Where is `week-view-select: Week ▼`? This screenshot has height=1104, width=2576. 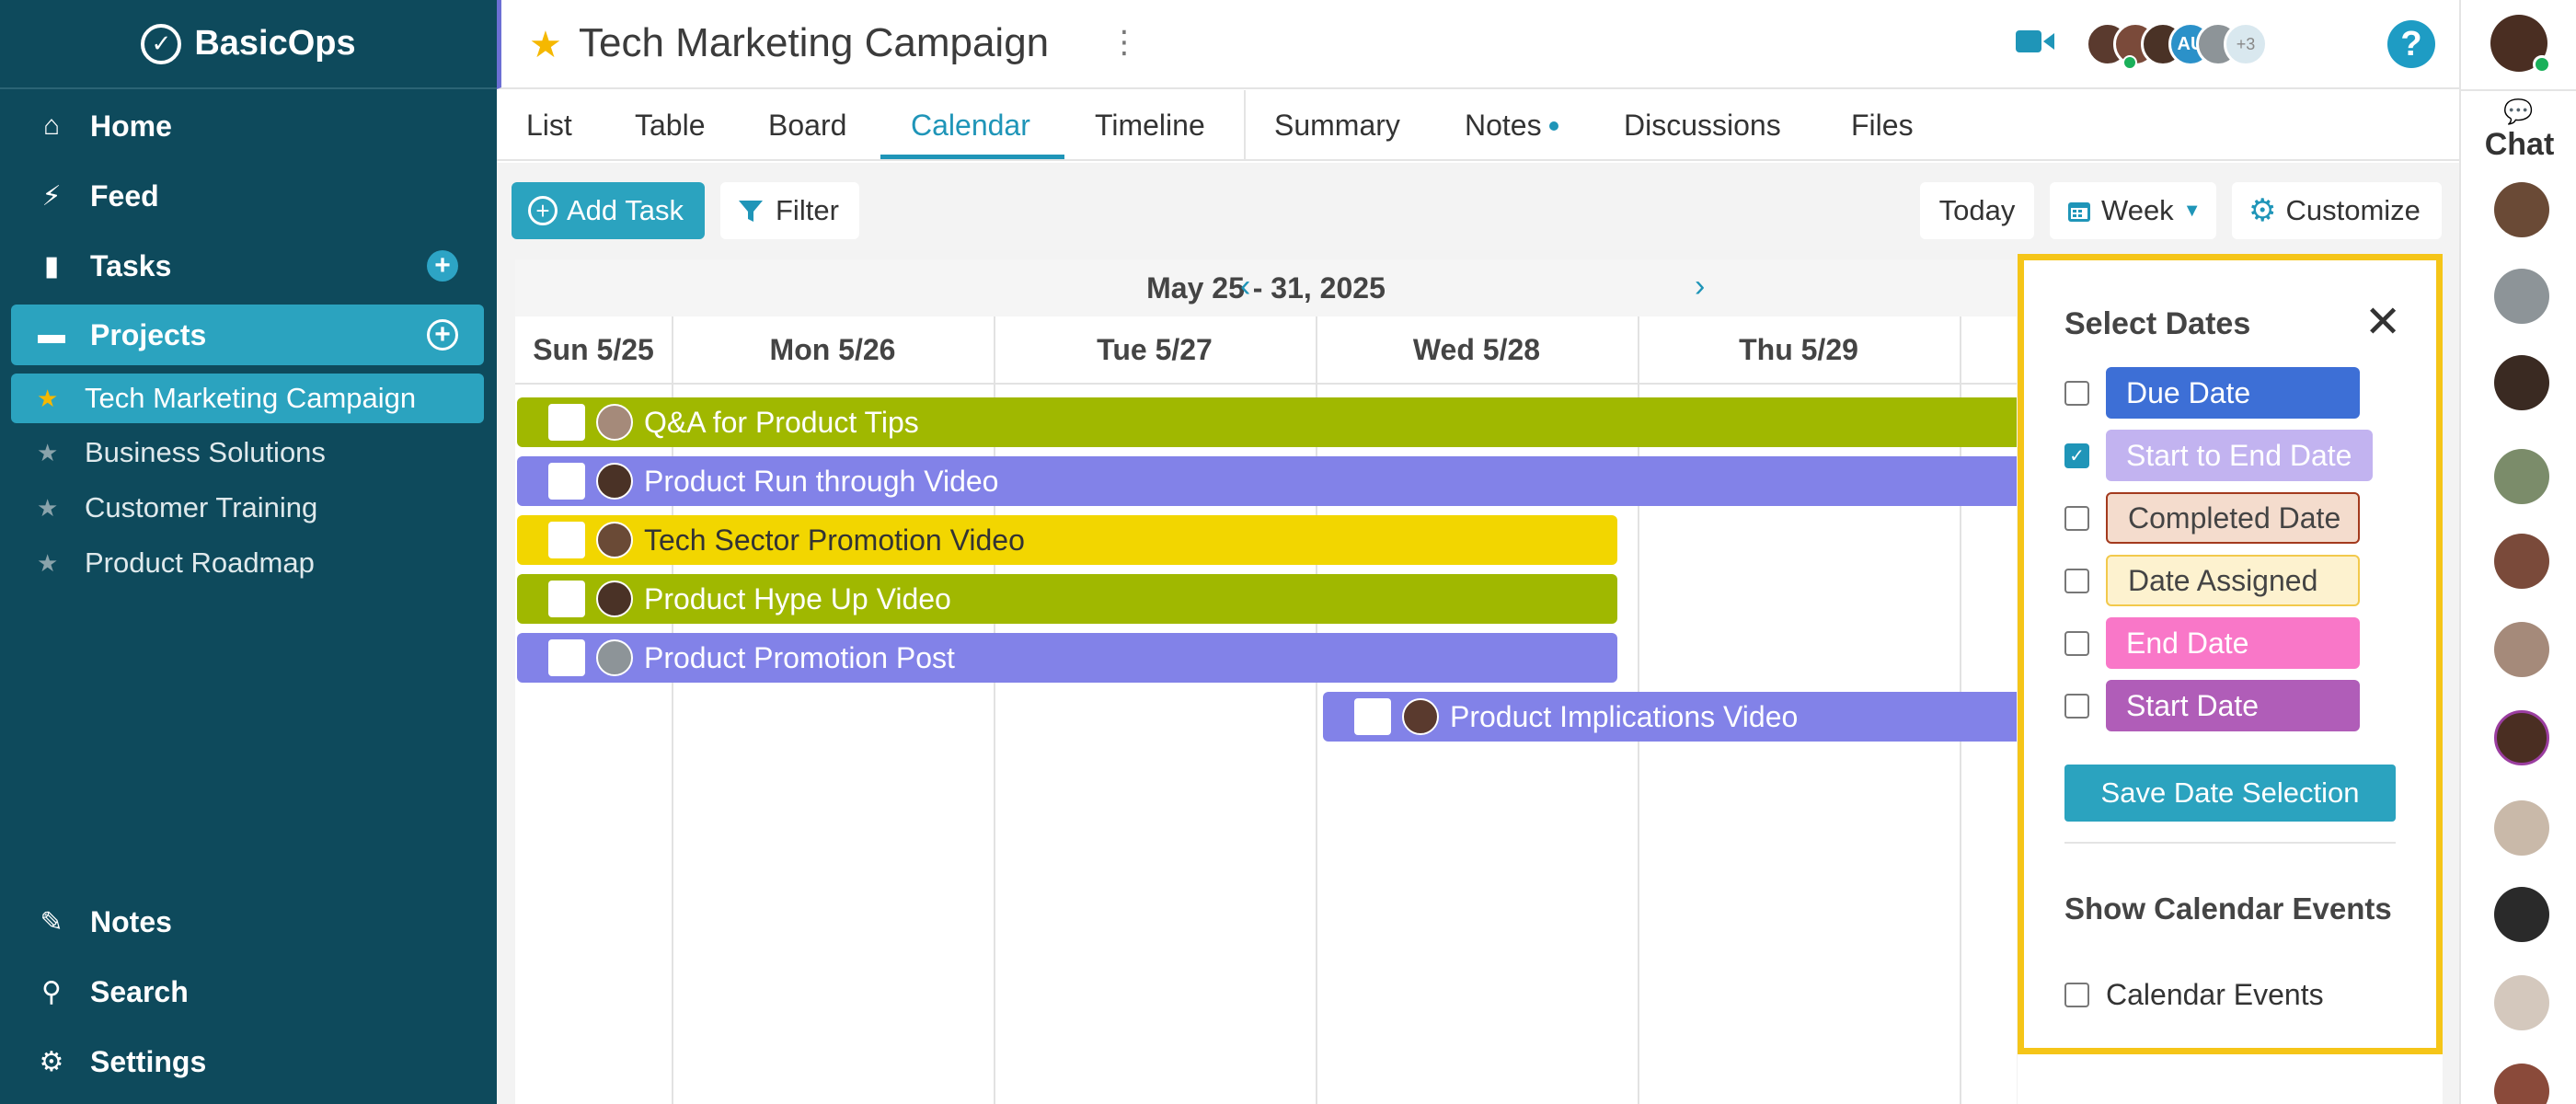 week-view-select: Week ▼ is located at coordinates (2133, 210).